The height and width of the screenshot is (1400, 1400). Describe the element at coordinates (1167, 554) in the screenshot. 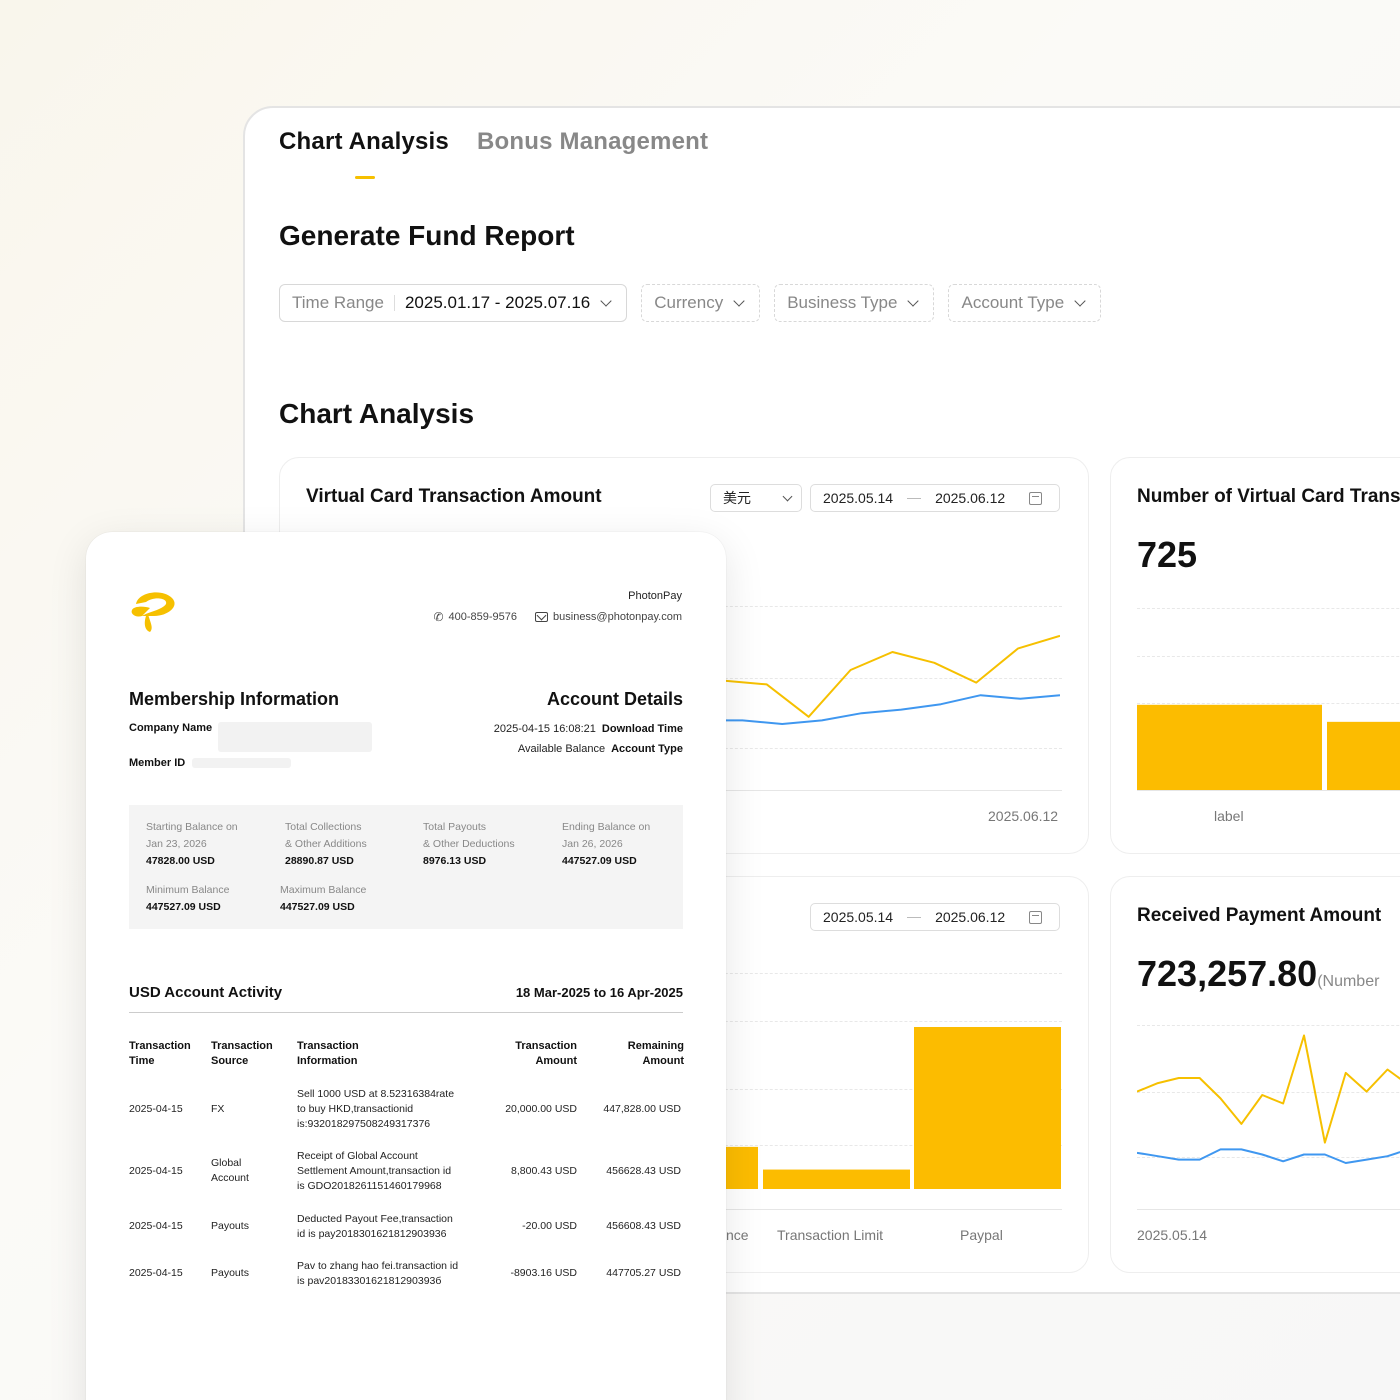

I see `vc-count-value: 725` at that location.